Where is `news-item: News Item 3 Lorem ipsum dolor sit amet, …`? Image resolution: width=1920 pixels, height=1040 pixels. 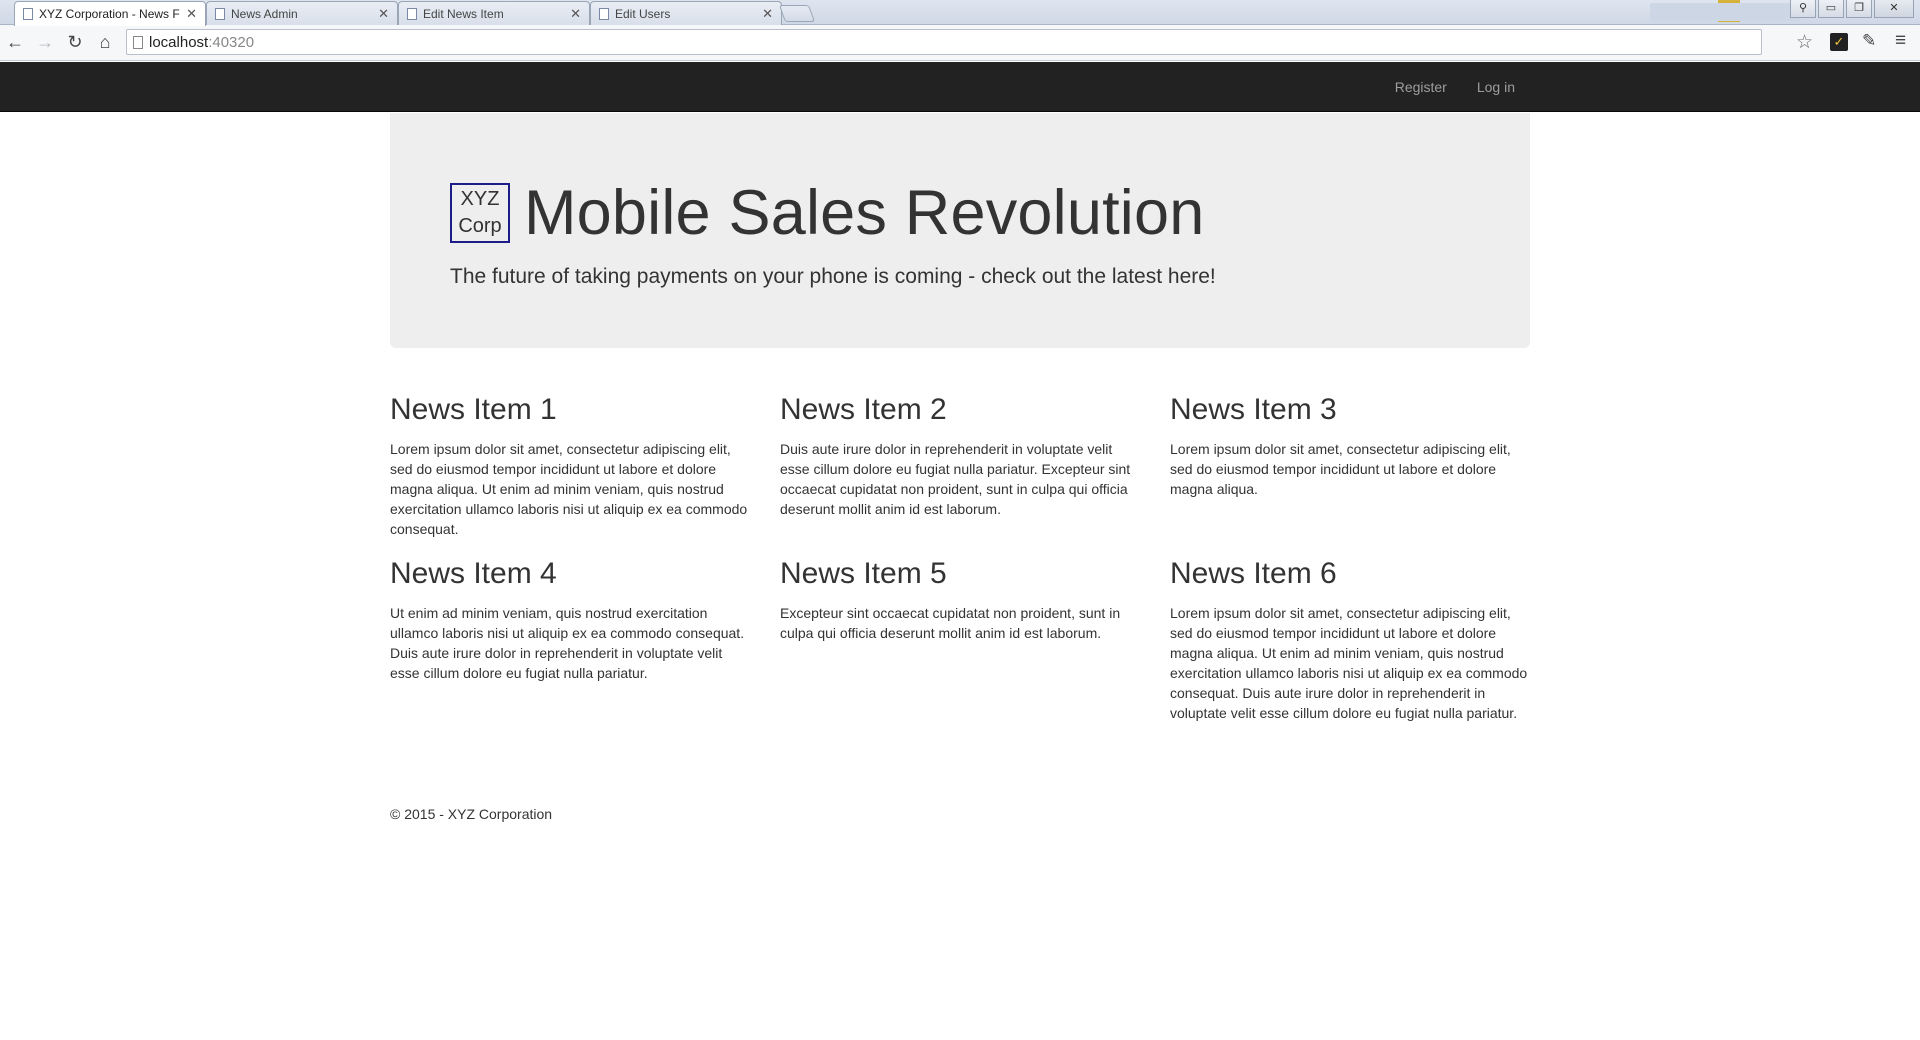
news-item: News Item 3 Lorem ipsum dolor sit amet, … is located at coordinates (1350, 466).